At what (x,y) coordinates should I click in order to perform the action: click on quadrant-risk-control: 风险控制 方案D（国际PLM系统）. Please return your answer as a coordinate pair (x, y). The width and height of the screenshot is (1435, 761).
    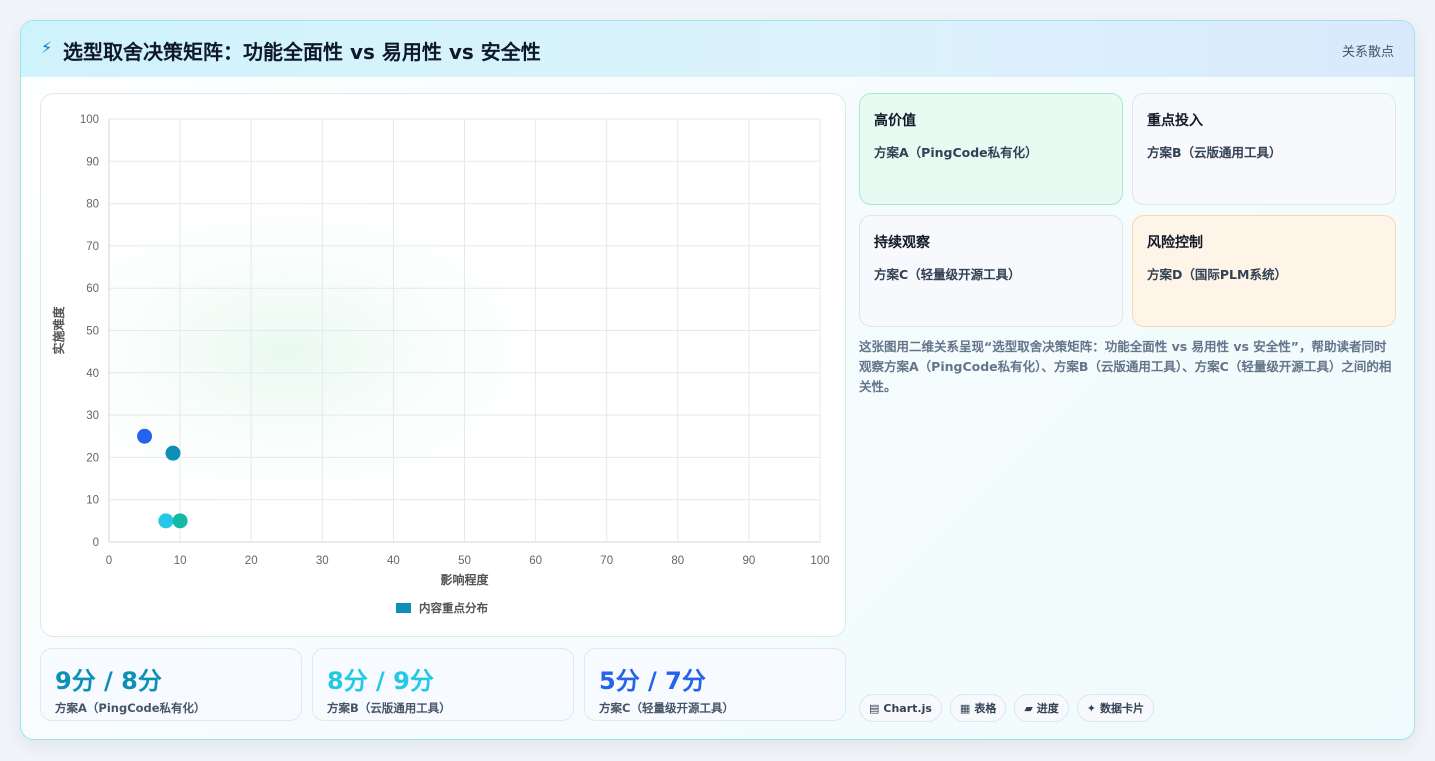
    Looking at the image, I should click on (1264, 271).